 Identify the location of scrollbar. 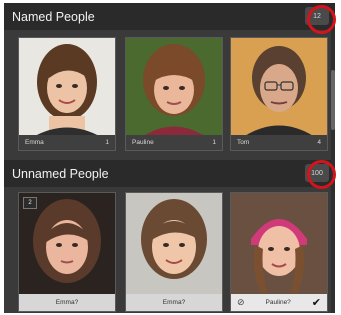
(333, 171).